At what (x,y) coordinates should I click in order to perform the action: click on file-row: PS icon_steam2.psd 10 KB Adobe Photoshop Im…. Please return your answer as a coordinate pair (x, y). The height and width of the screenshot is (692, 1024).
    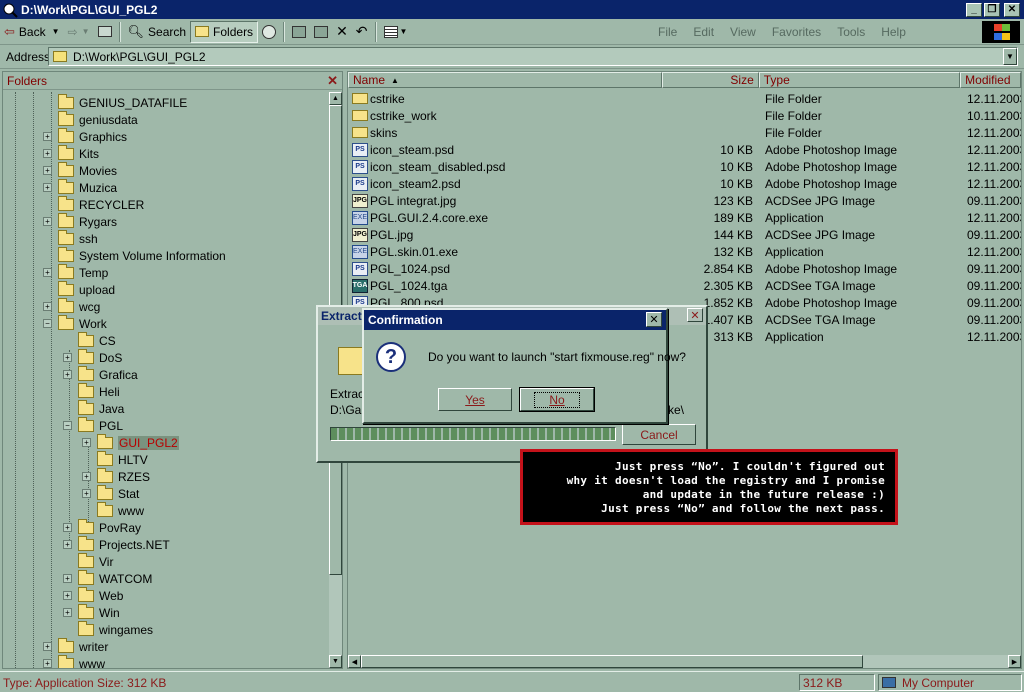
    Looking at the image, I should click on (684, 183).